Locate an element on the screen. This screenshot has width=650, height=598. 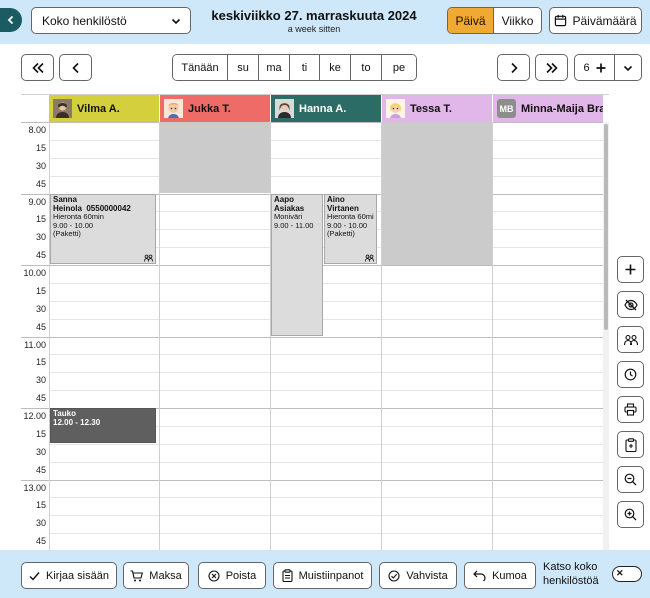
check-circle-icon is located at coordinates (394, 575).